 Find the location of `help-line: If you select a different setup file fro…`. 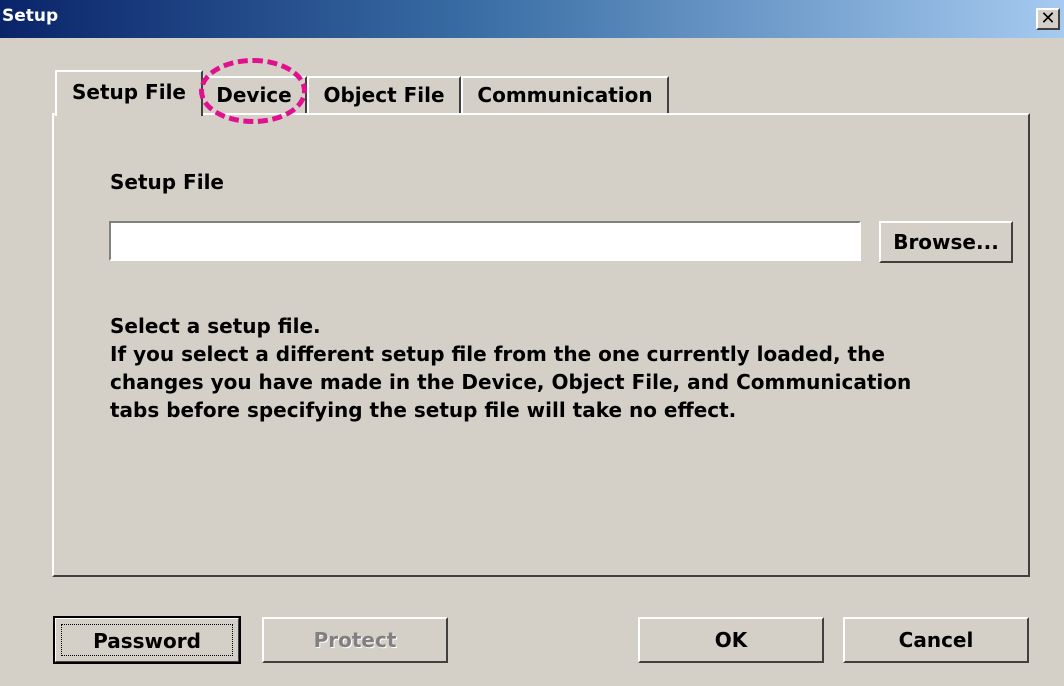

help-line: If you select a different setup file fro… is located at coordinates (497, 354).